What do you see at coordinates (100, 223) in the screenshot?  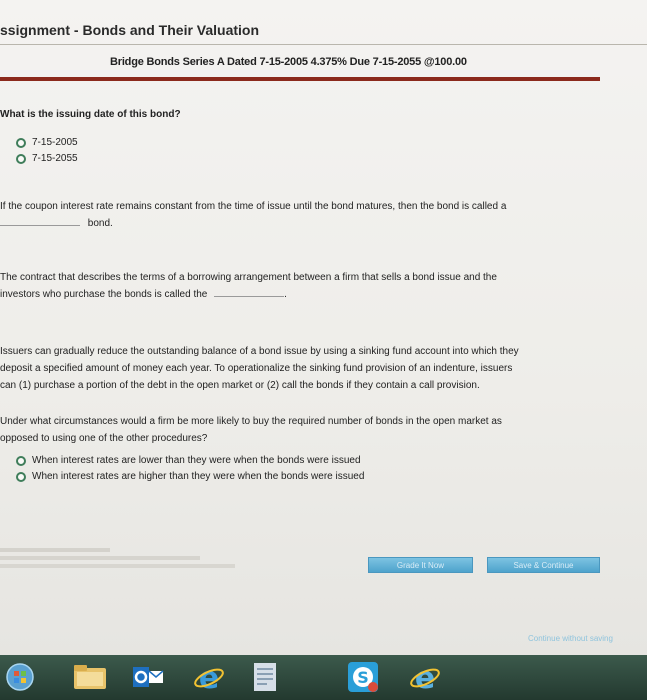 I see `question-text-tail: bond.` at bounding box center [100, 223].